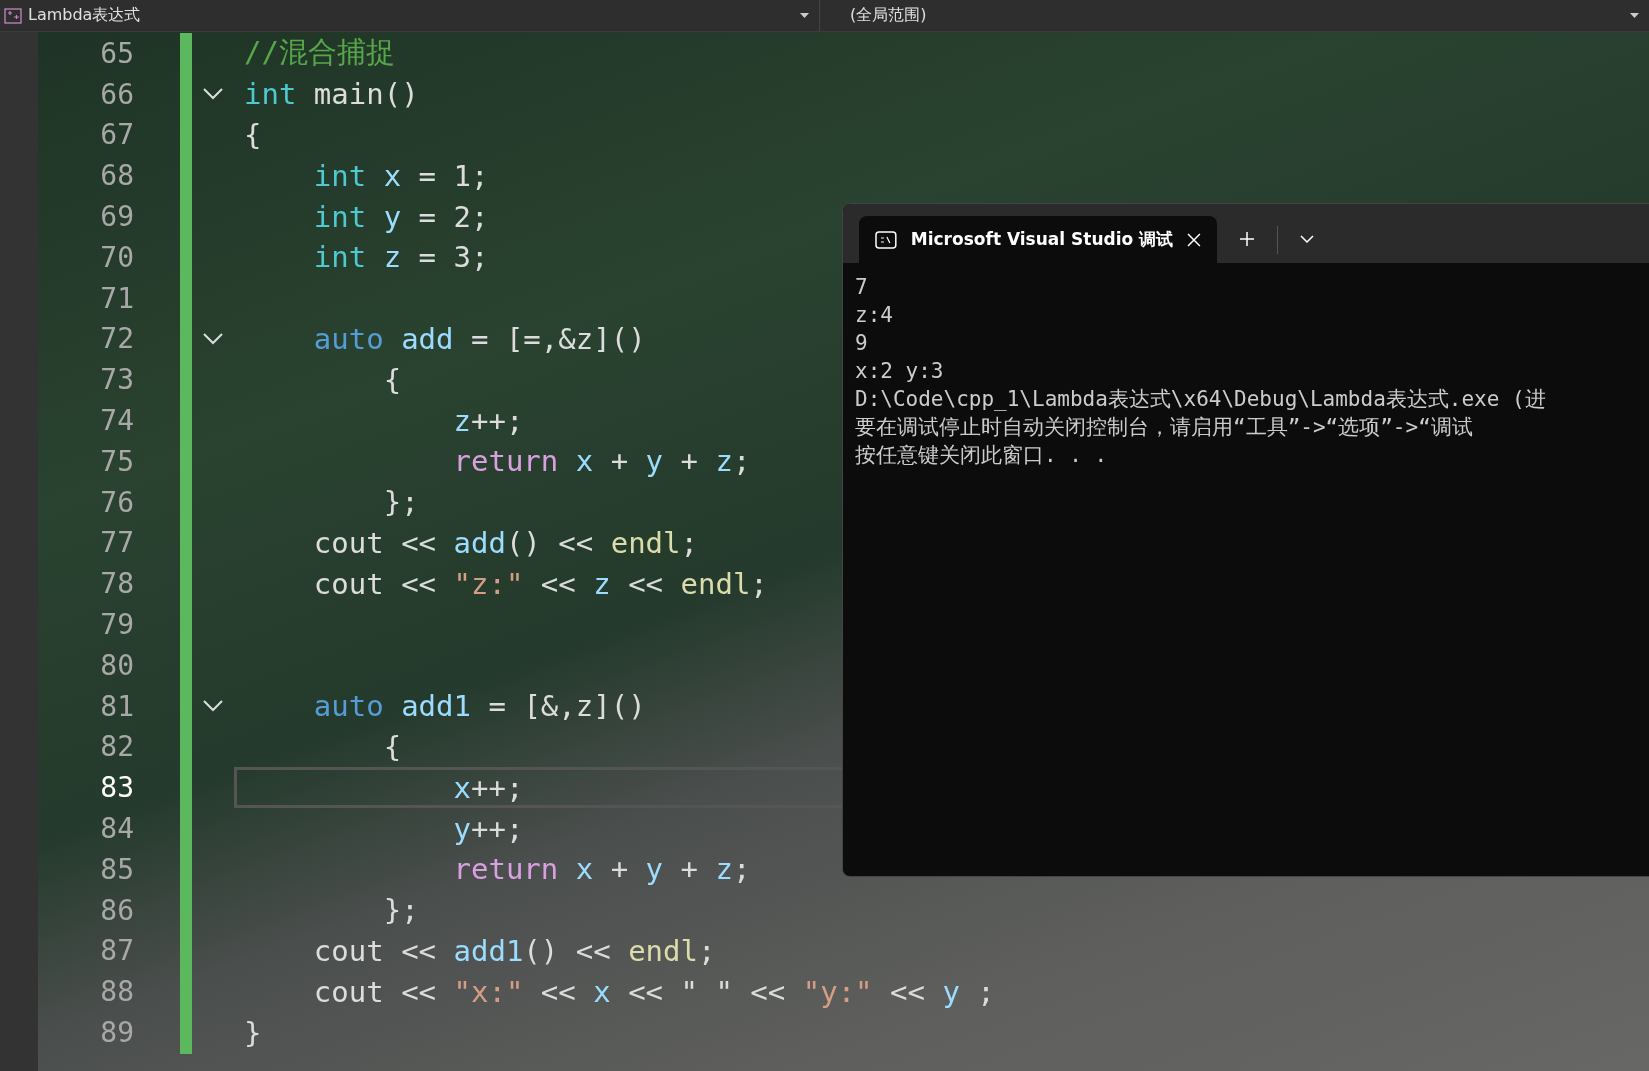 Image resolution: width=1649 pixels, height=1071 pixels. What do you see at coordinates (117, 421) in the screenshot?
I see `line-number: 74` at bounding box center [117, 421].